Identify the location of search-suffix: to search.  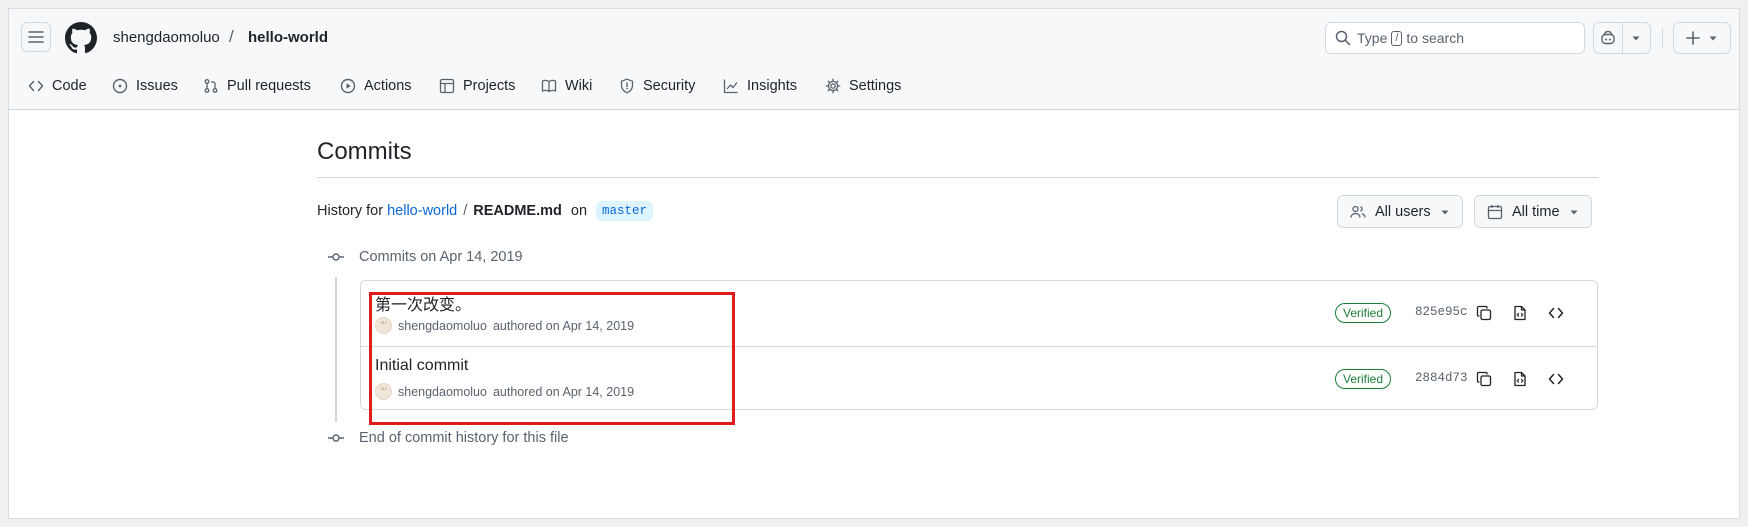
(1435, 38).